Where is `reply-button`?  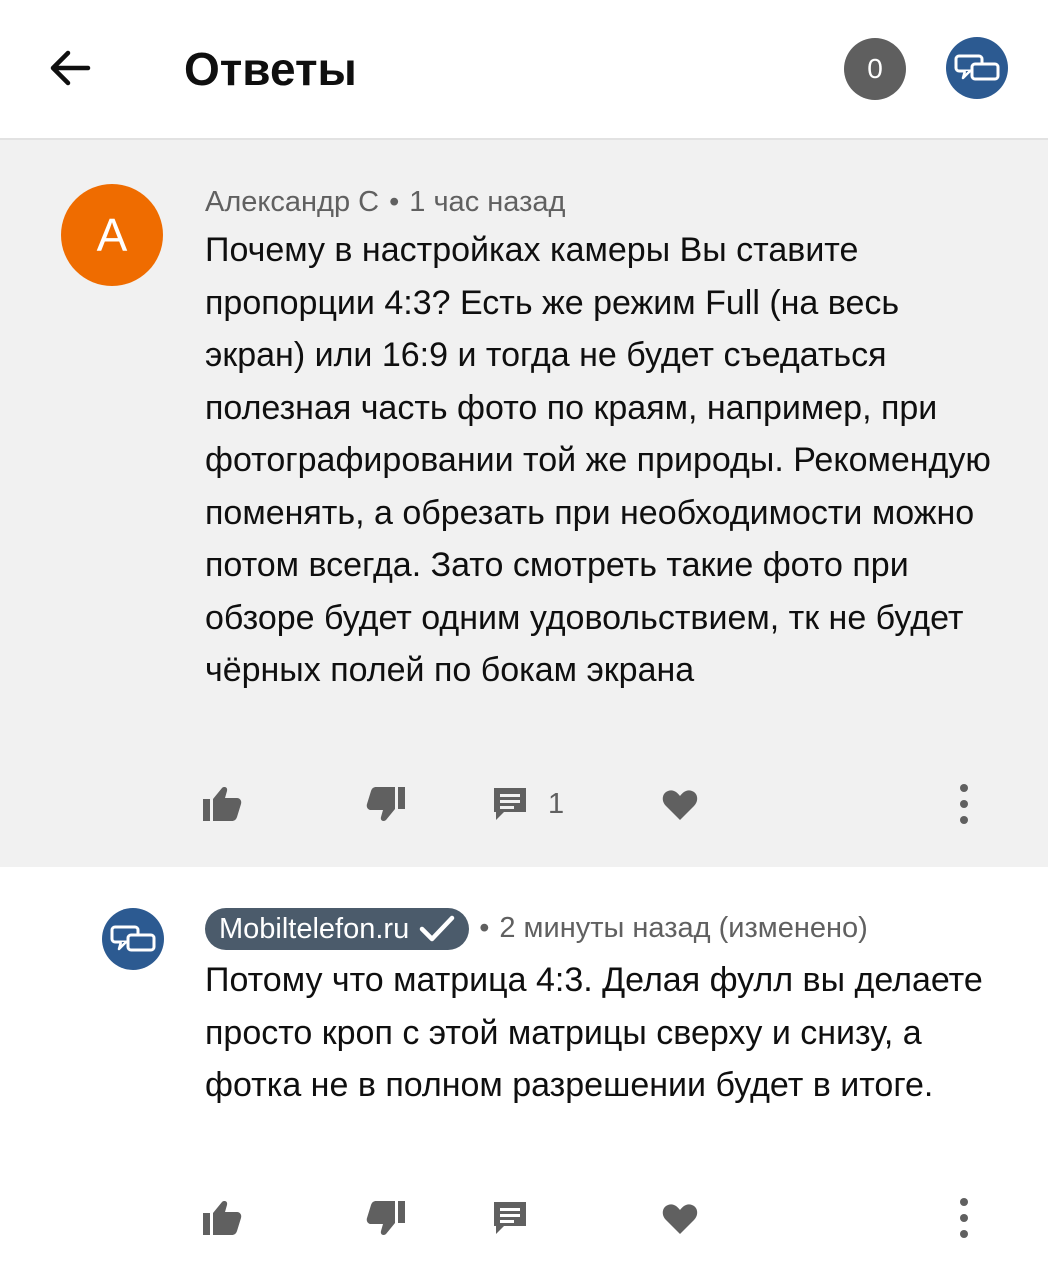
reply-button is located at coordinates (510, 1218).